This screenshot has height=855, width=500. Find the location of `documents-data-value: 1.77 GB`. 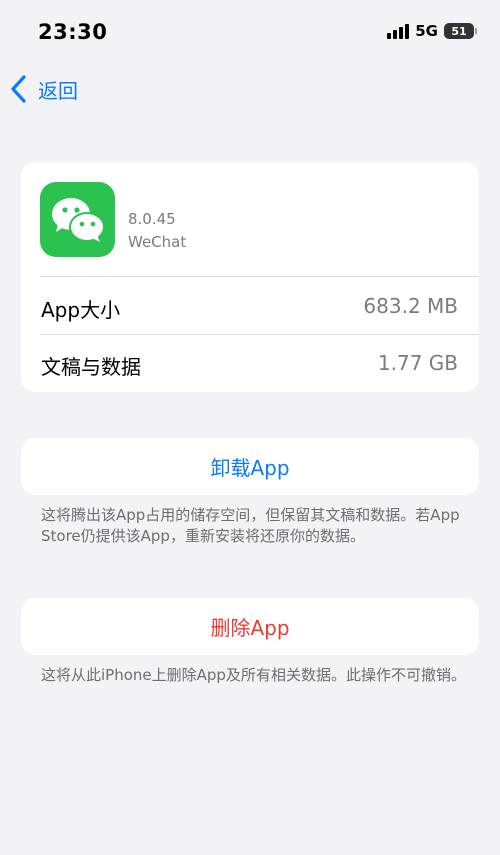

documents-data-value: 1.77 GB is located at coordinates (417, 363).